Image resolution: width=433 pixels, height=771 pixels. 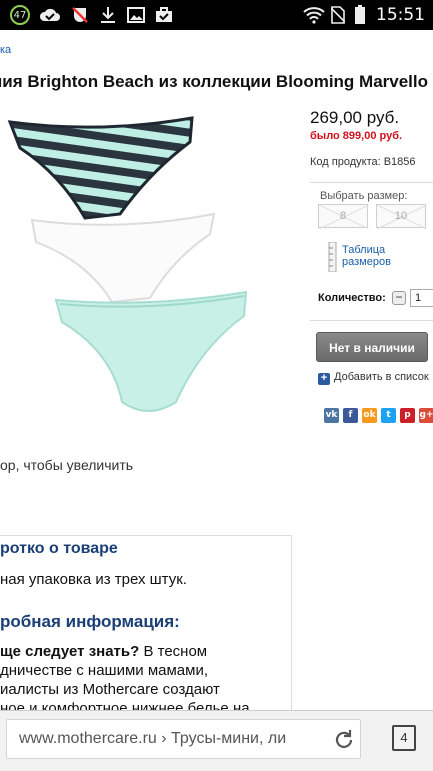 I want to click on size-table-label: Таблица размеров, so click(x=377, y=256).